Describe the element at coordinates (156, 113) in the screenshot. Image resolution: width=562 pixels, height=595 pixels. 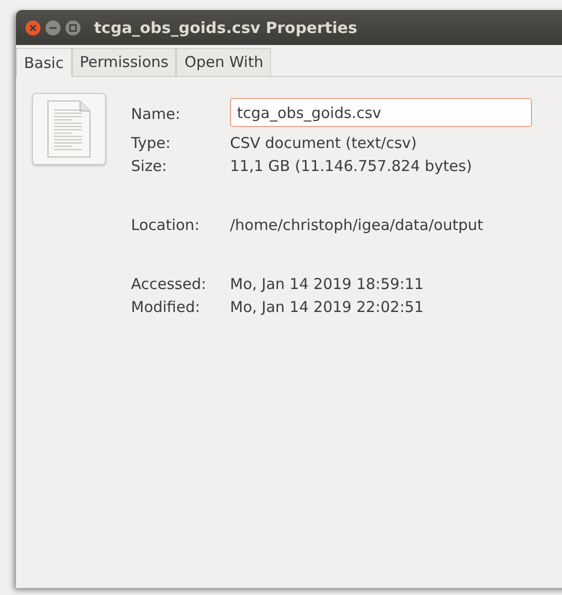
I see `field-label: Name:` at that location.